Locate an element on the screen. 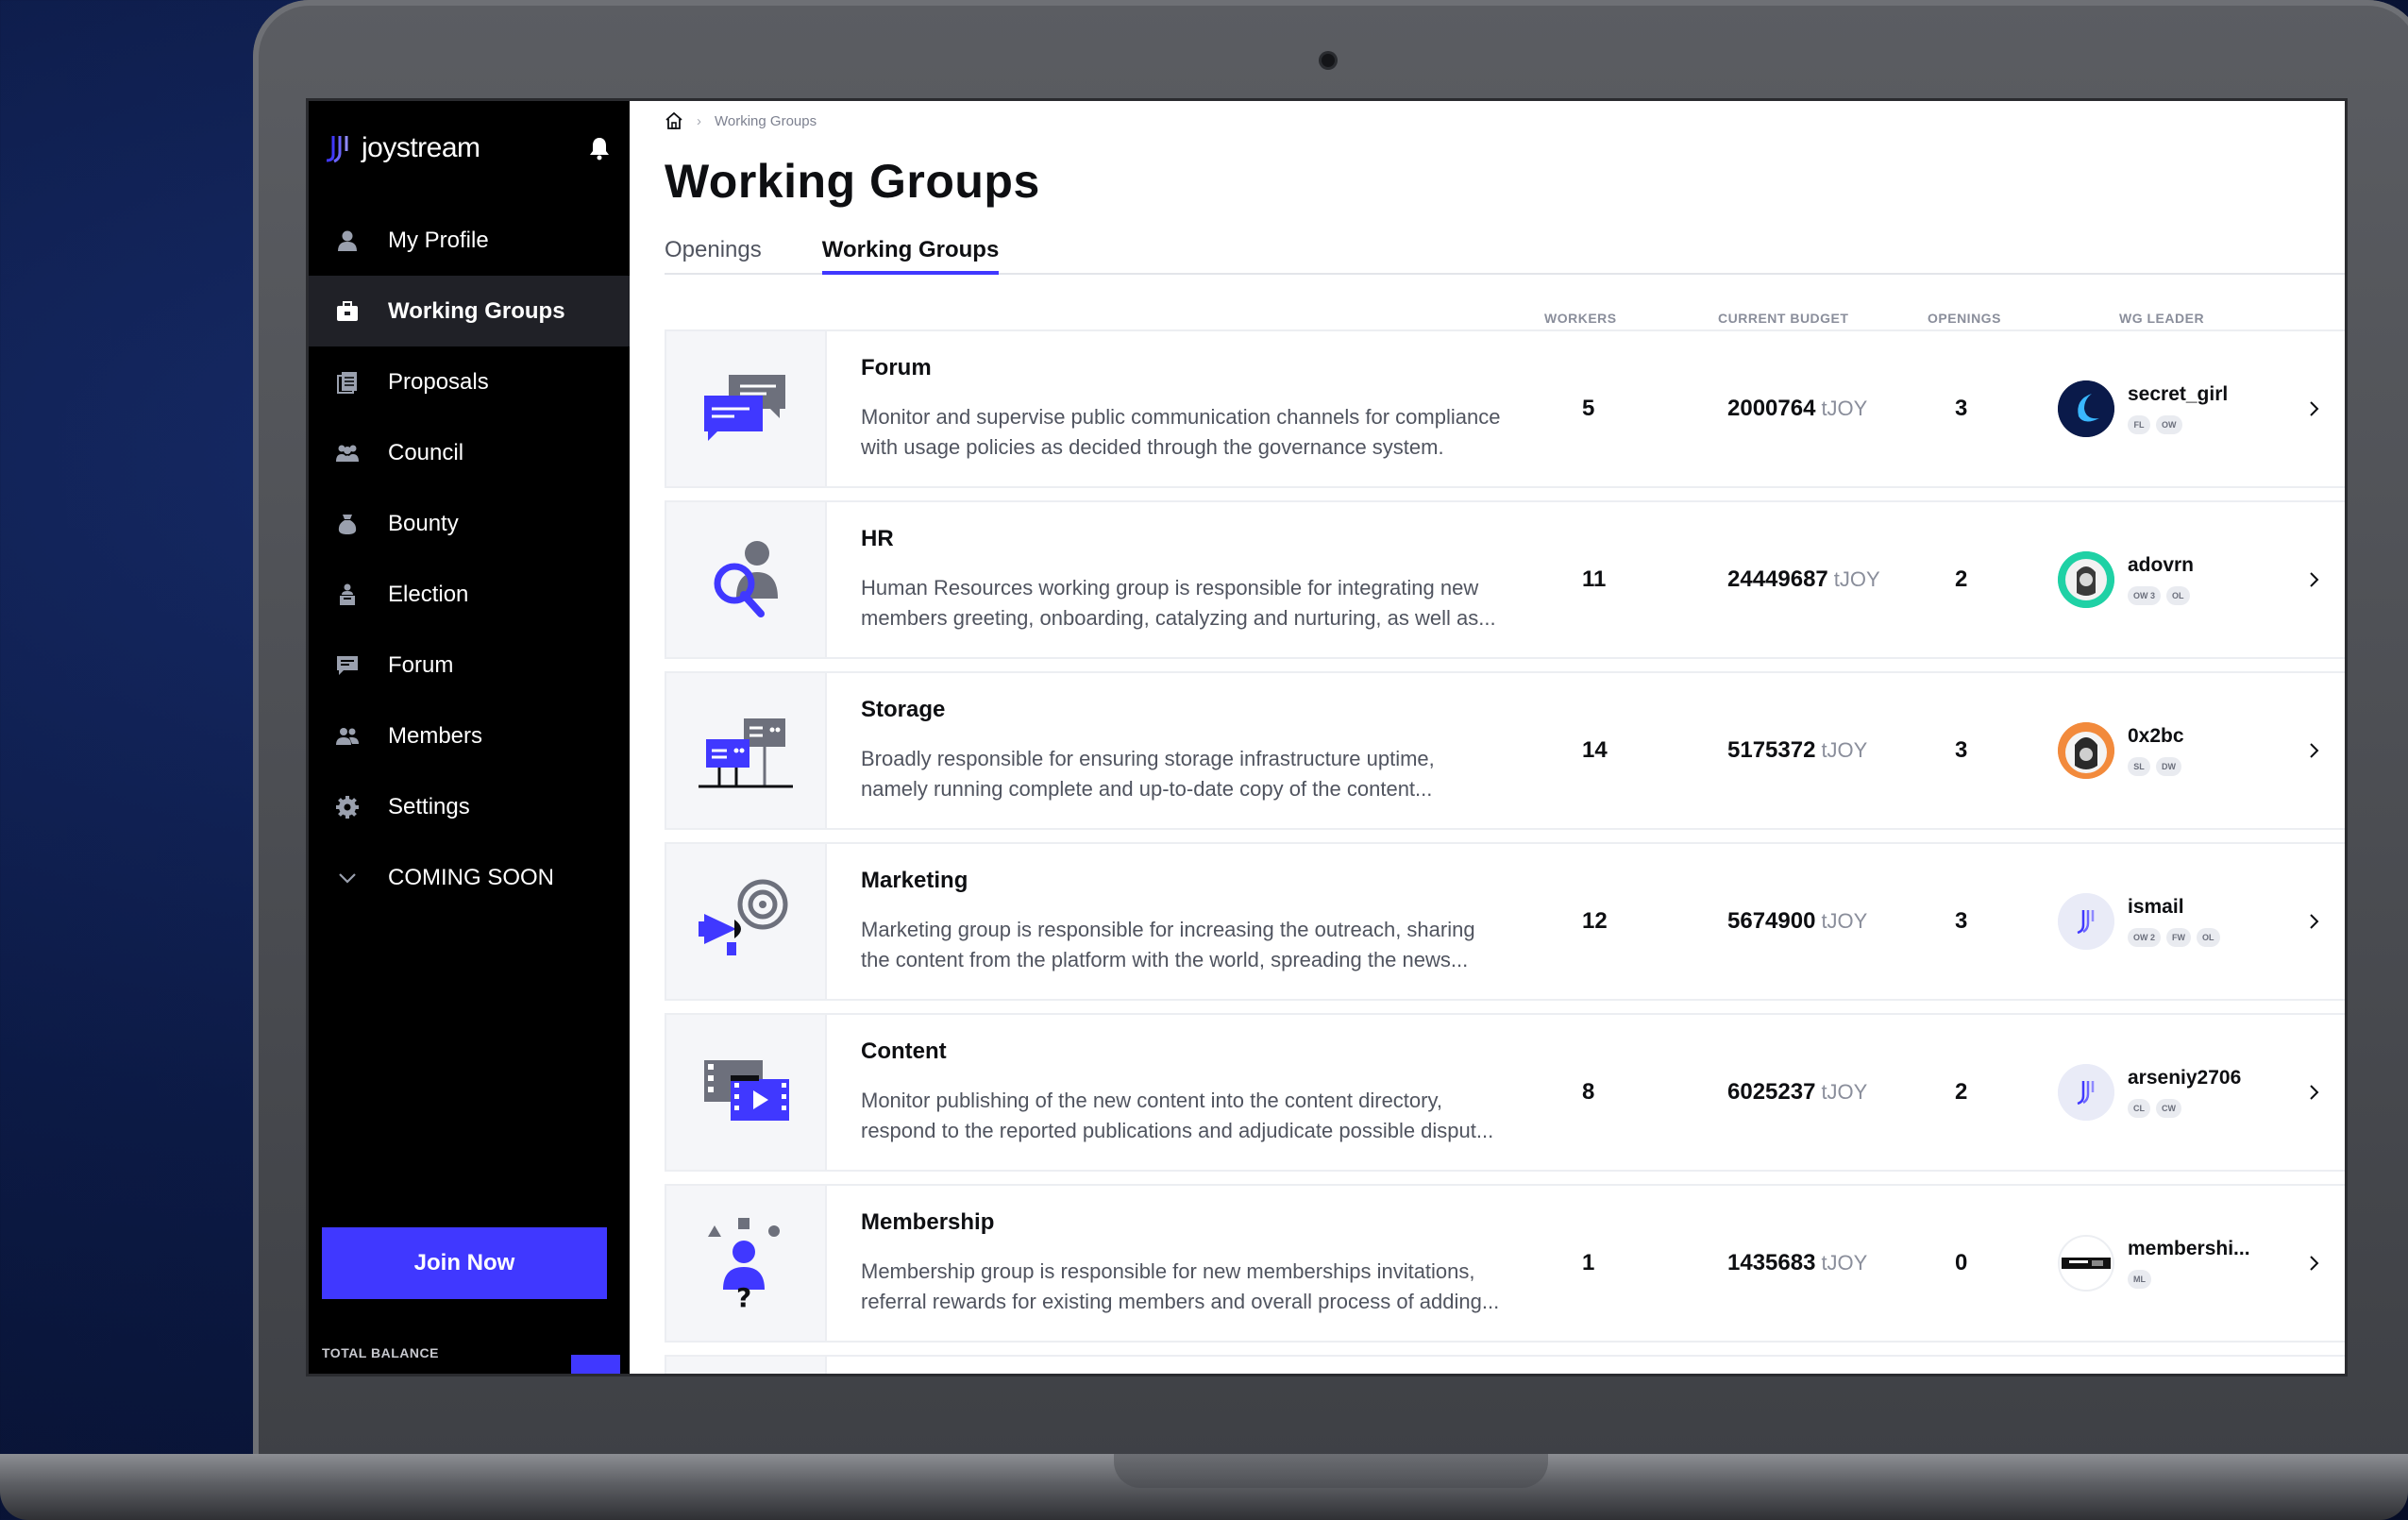 The image size is (2408, 1520). column-header-openings: OPENINGS is located at coordinates (1964, 318).